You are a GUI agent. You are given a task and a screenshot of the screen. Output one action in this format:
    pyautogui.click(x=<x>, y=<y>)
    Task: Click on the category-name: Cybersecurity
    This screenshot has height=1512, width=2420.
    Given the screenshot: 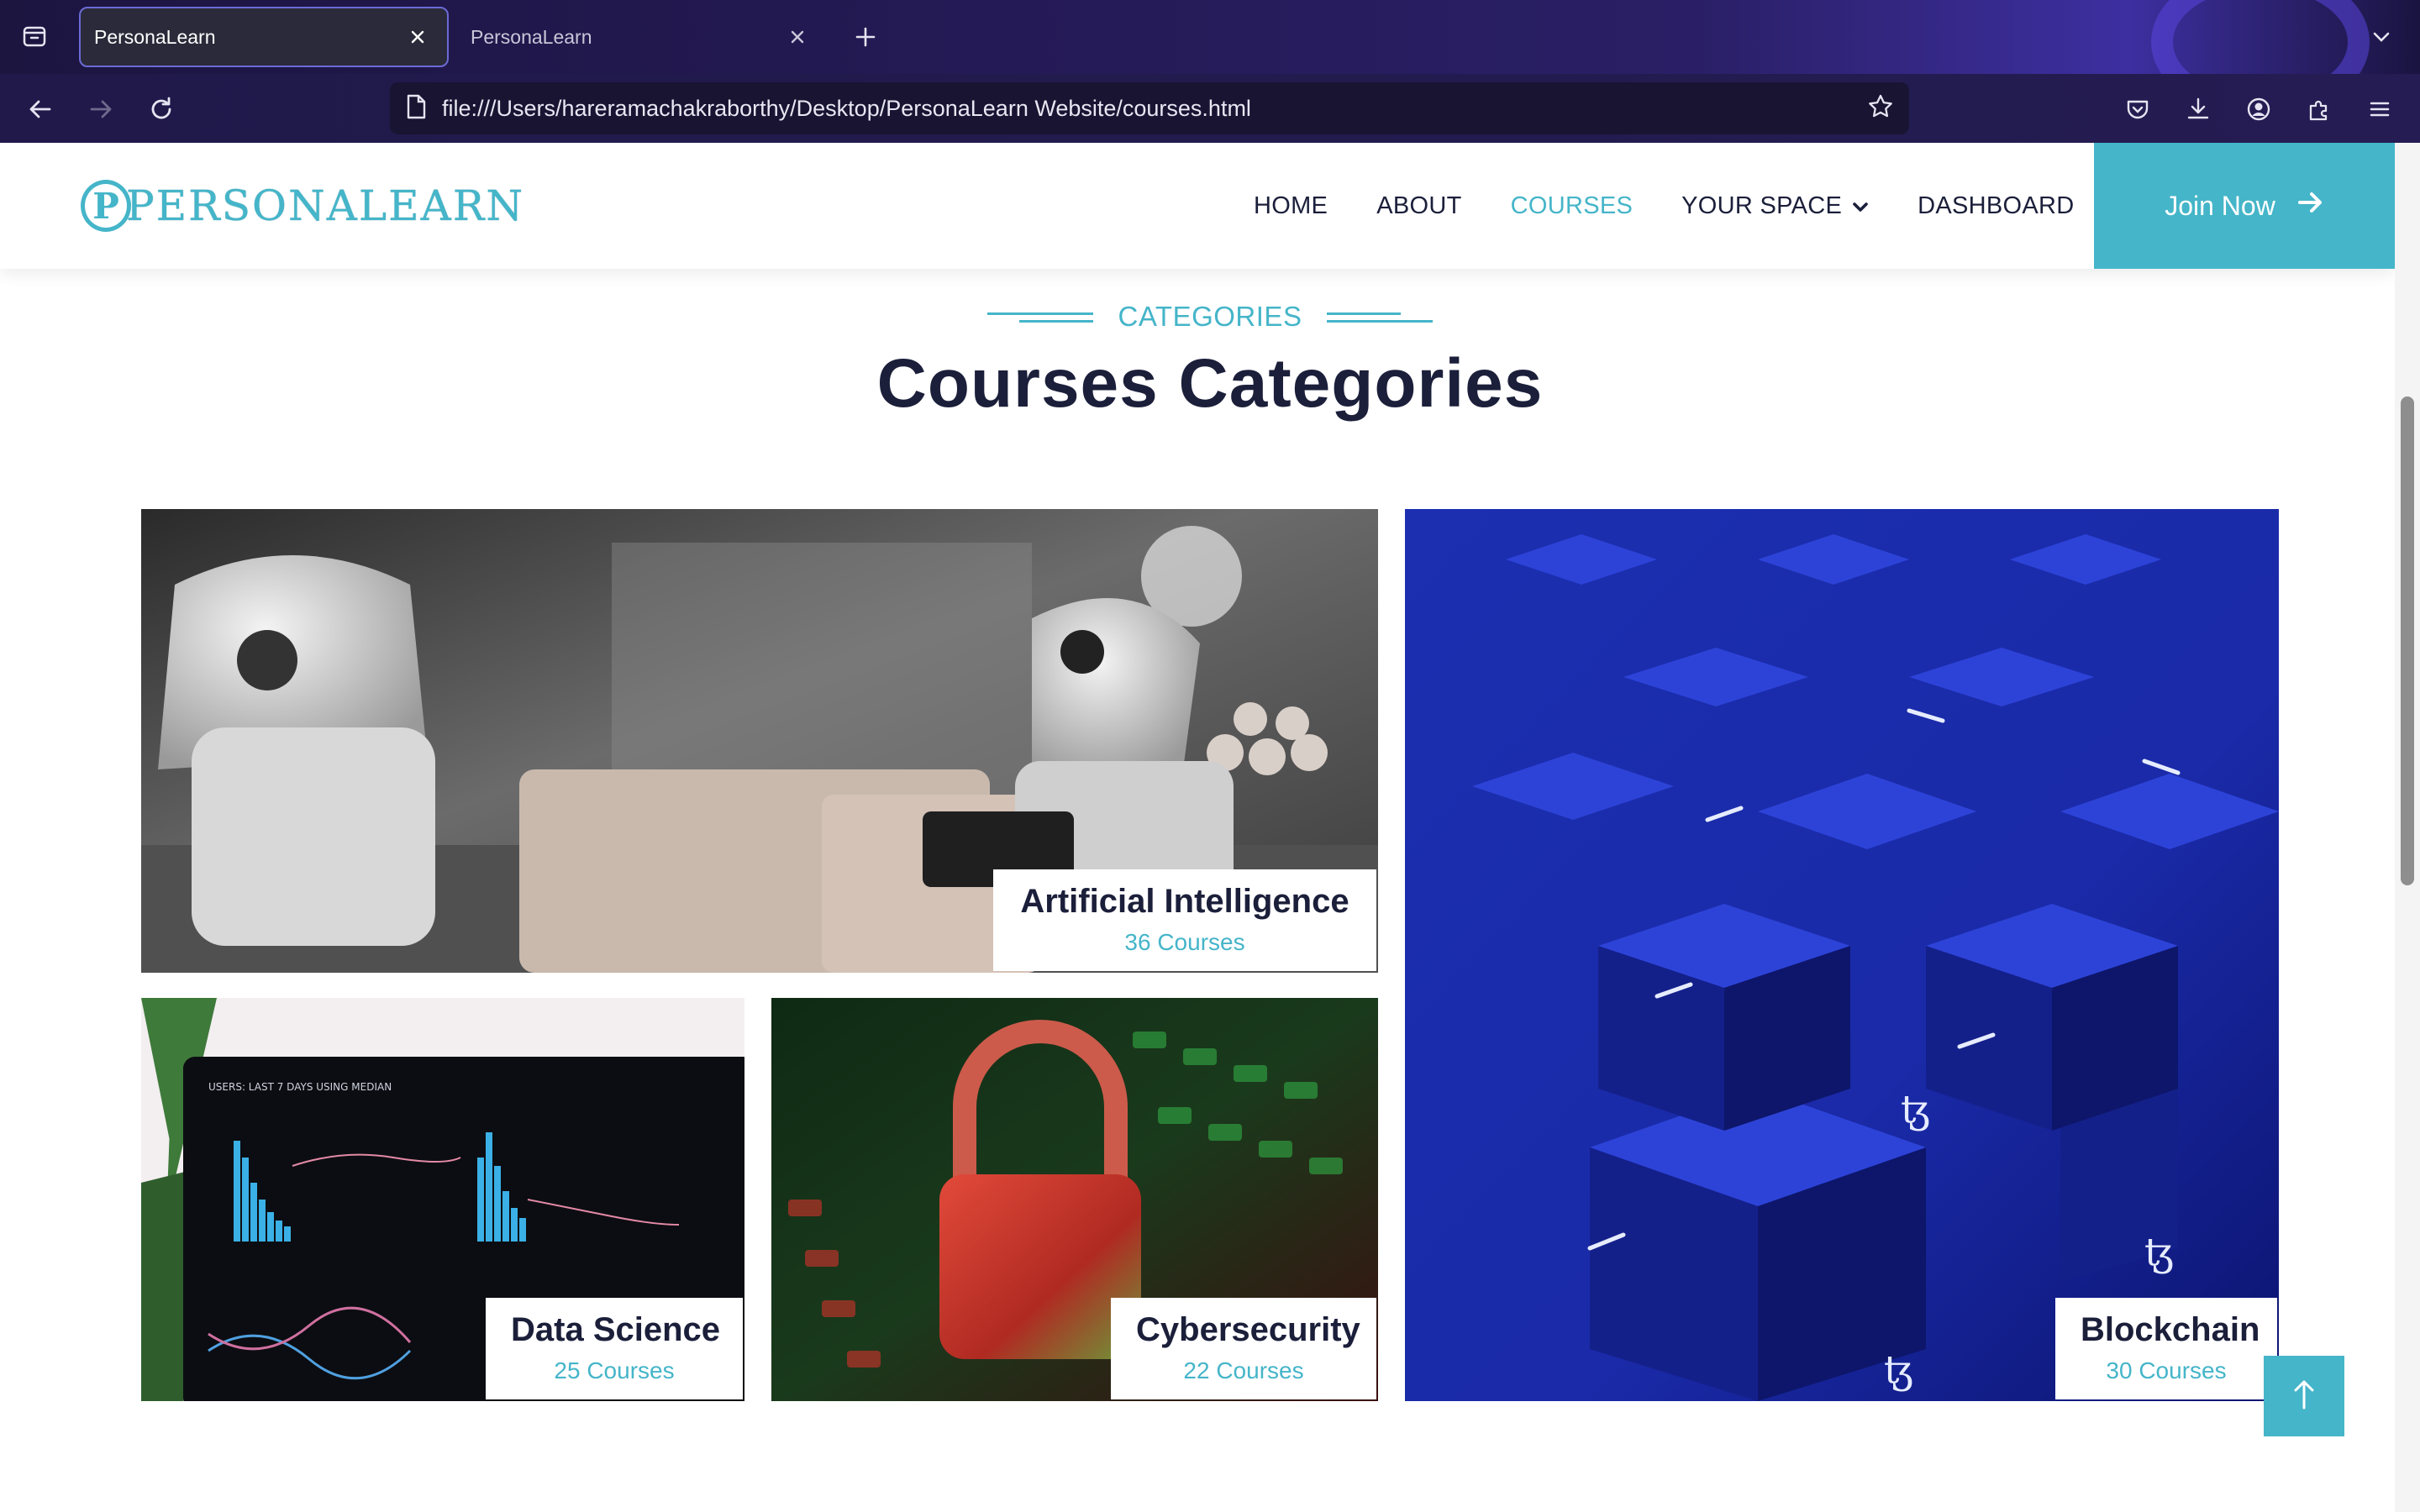 What is the action you would take?
    pyautogui.click(x=1248, y=1329)
    